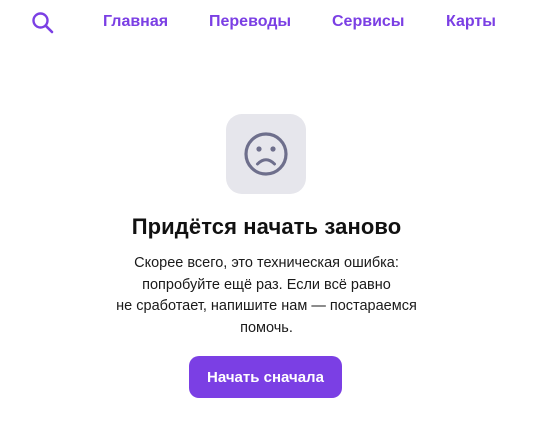  What do you see at coordinates (266, 327) in the screenshot?
I see `error-description-line: помочь.` at bounding box center [266, 327].